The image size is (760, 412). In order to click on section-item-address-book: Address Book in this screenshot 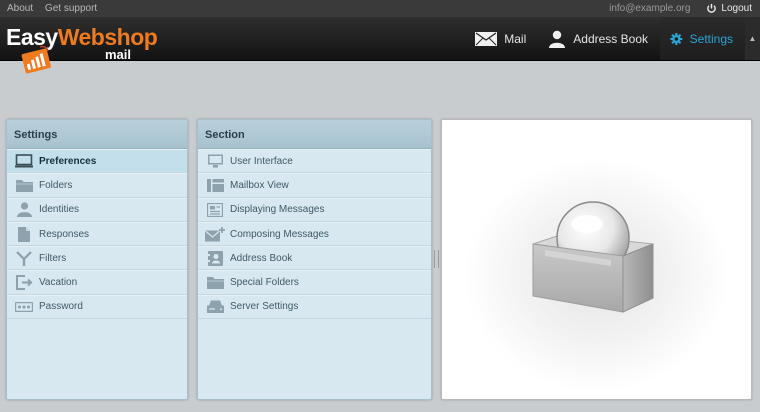, I will do `click(314, 258)`.